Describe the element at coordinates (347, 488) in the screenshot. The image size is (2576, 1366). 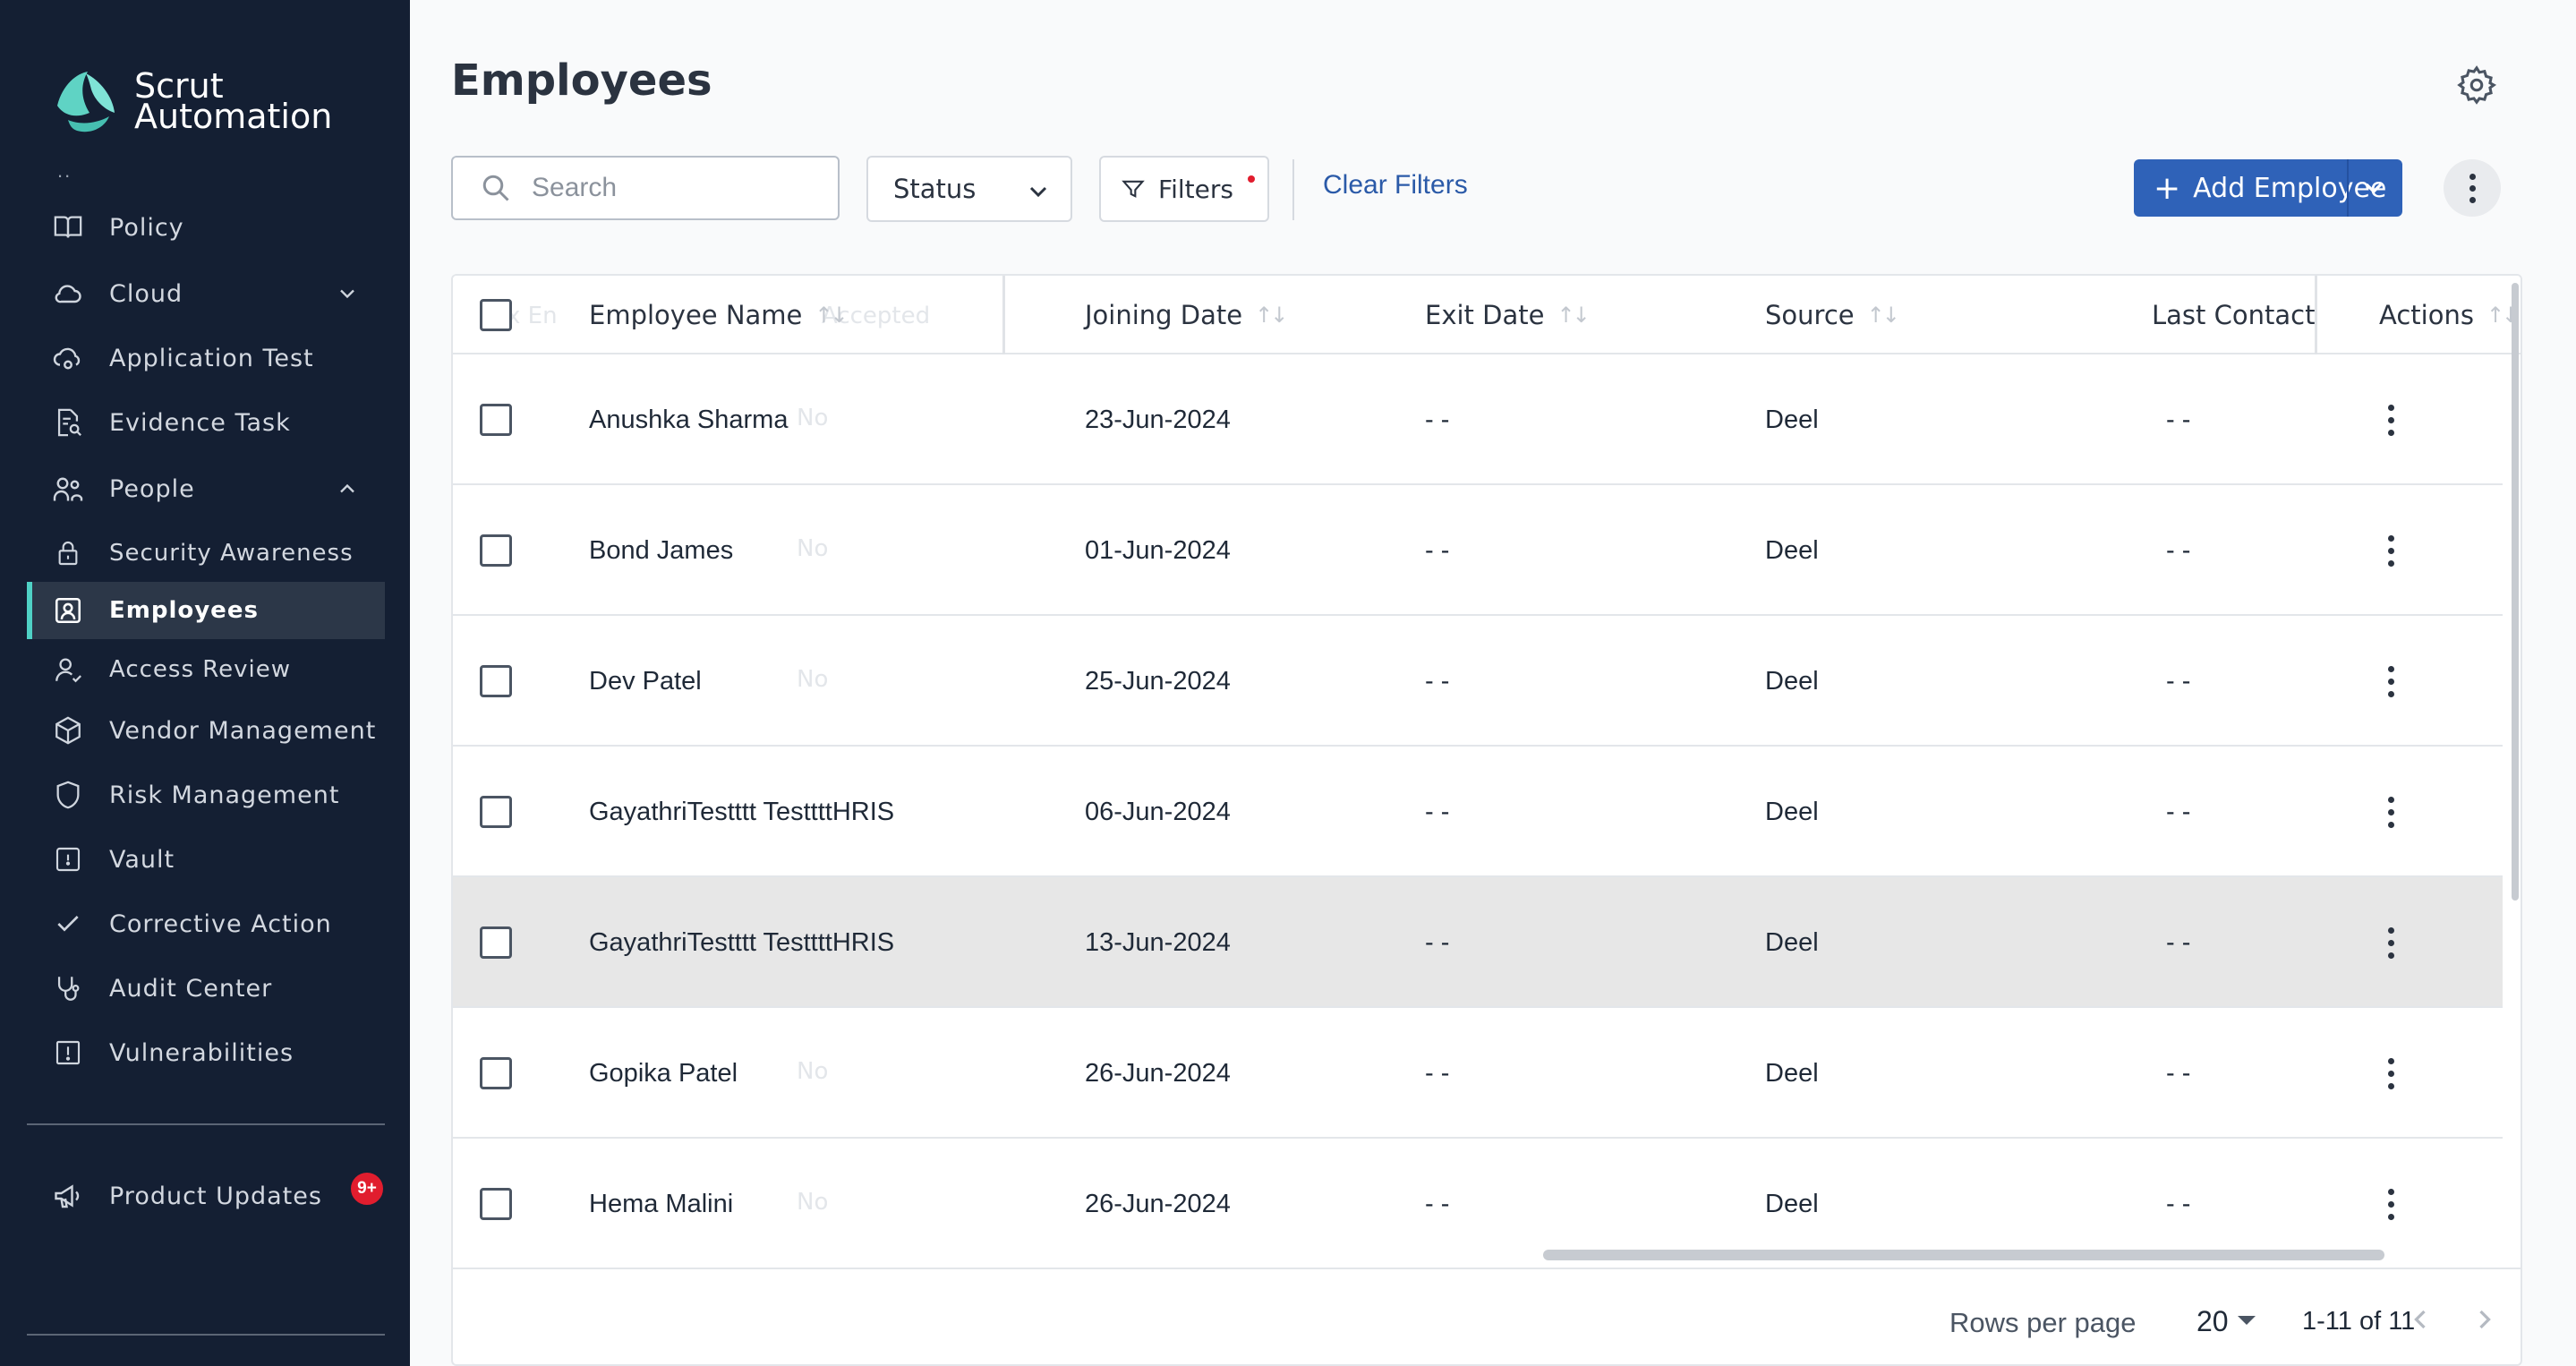
I see `chevron-up-icon` at that location.